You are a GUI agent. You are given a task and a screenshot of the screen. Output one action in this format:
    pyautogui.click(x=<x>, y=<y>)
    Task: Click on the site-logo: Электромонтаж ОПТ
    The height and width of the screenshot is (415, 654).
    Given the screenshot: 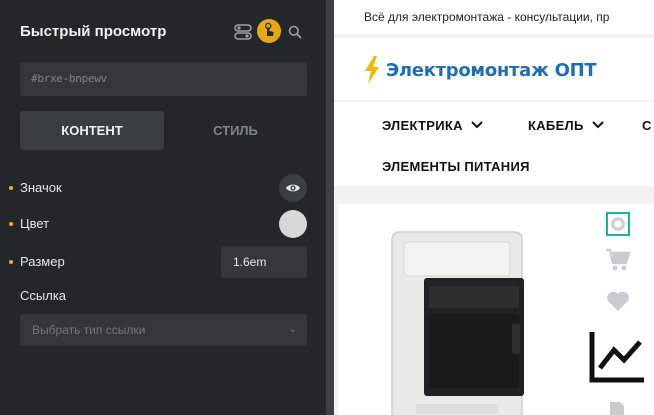 What is the action you would take?
    pyautogui.click(x=491, y=70)
    